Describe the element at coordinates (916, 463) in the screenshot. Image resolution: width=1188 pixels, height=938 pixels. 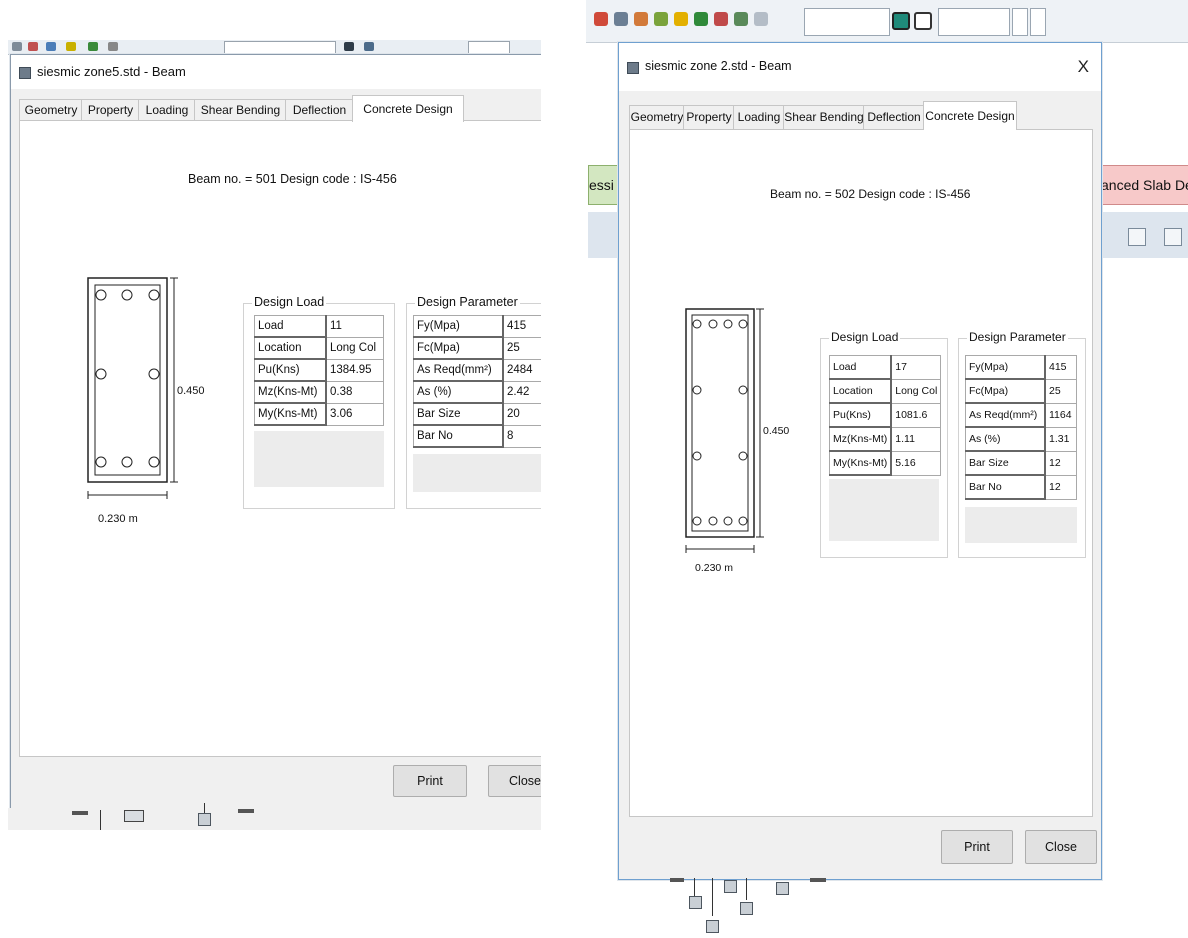
I see `row-value: 5.16` at that location.